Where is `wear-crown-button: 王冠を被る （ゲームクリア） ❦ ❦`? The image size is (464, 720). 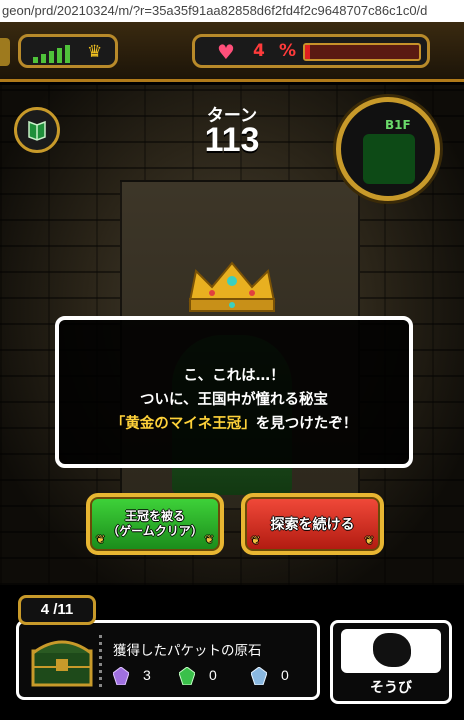 wear-crown-button: 王冠を被る （ゲームクリア） ❦ ❦ is located at coordinates (155, 524).